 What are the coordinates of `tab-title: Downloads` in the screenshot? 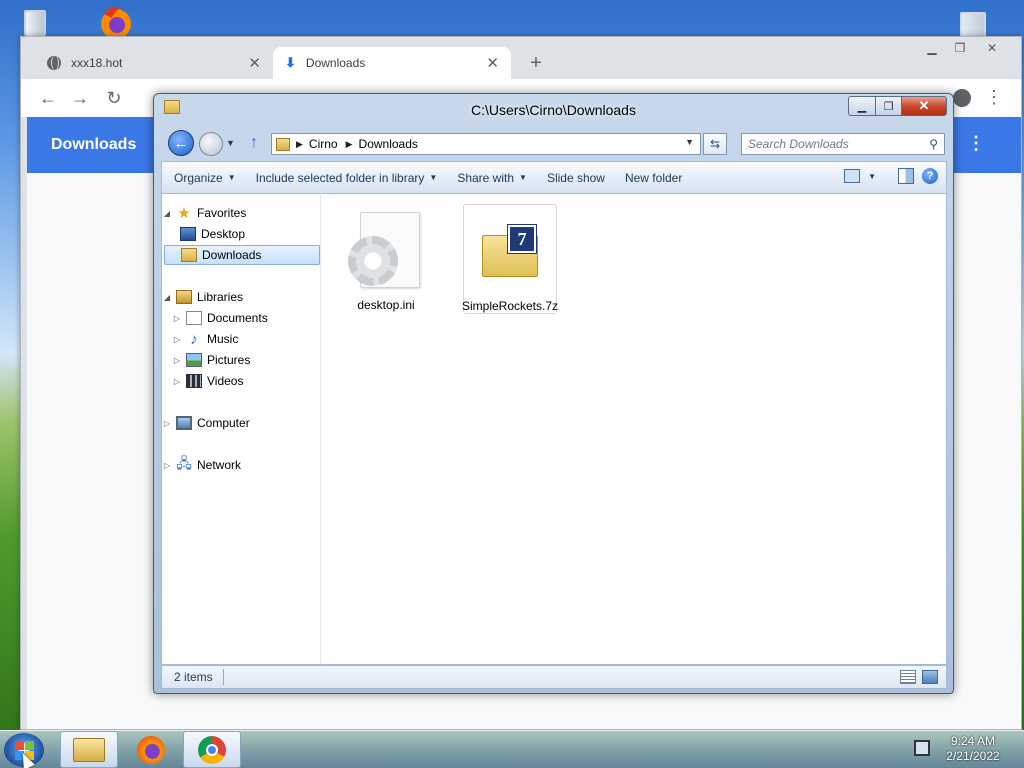 It's located at (335, 63).